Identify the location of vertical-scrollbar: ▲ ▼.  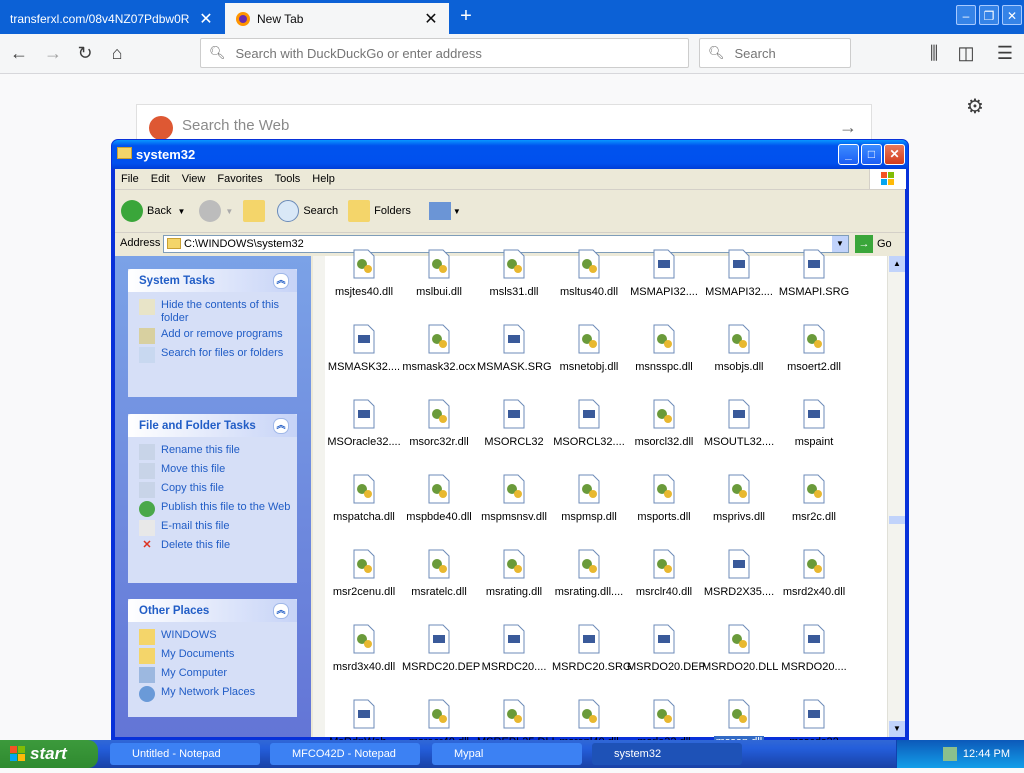
(896, 496).